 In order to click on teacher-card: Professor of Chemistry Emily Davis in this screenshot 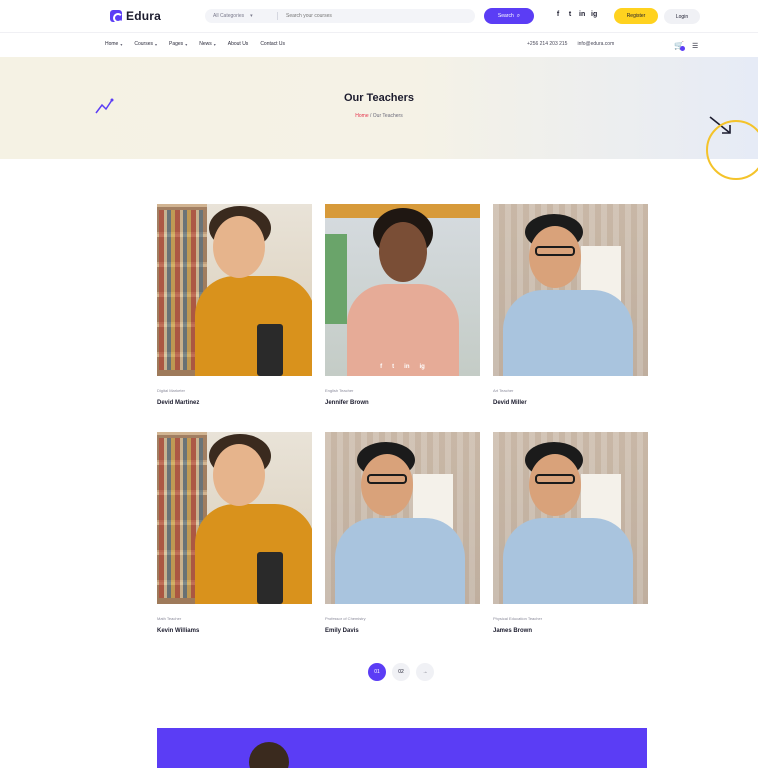, I will do `click(402, 533)`.